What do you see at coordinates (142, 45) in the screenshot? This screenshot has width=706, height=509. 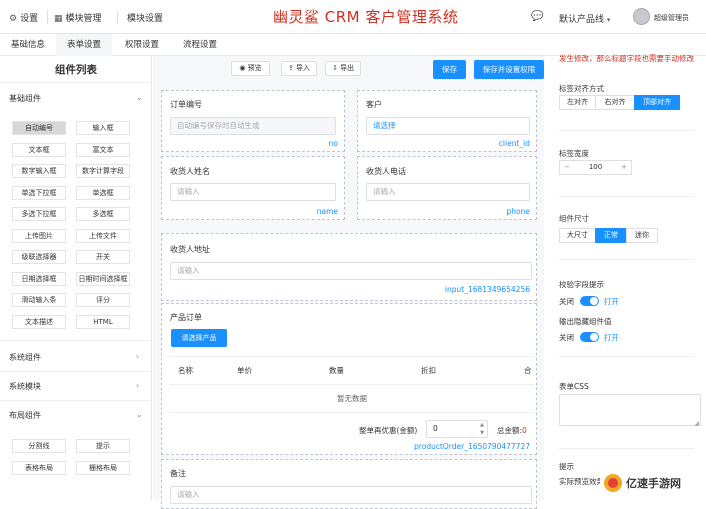 I see `tab-permission-settings: 权限设置` at bounding box center [142, 45].